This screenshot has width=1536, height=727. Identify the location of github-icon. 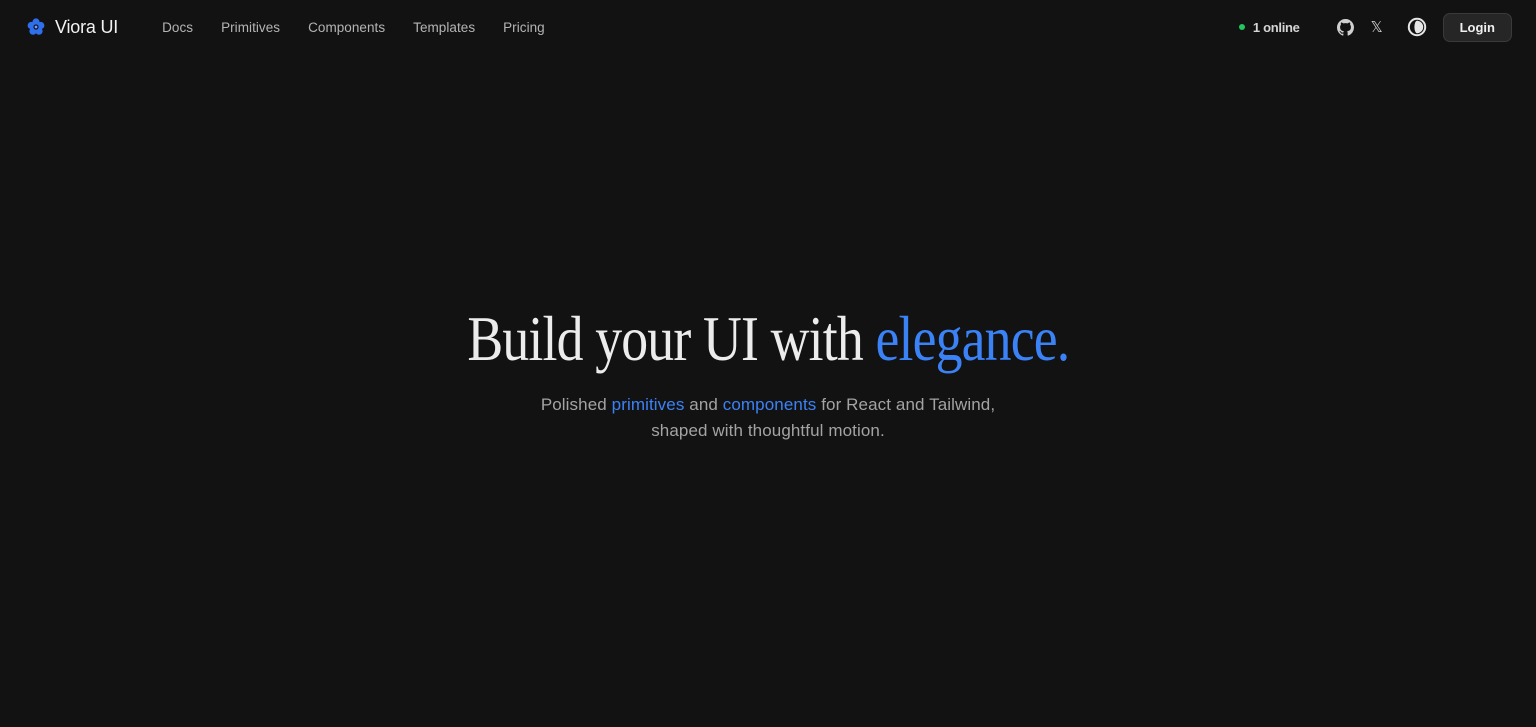
(1346, 27).